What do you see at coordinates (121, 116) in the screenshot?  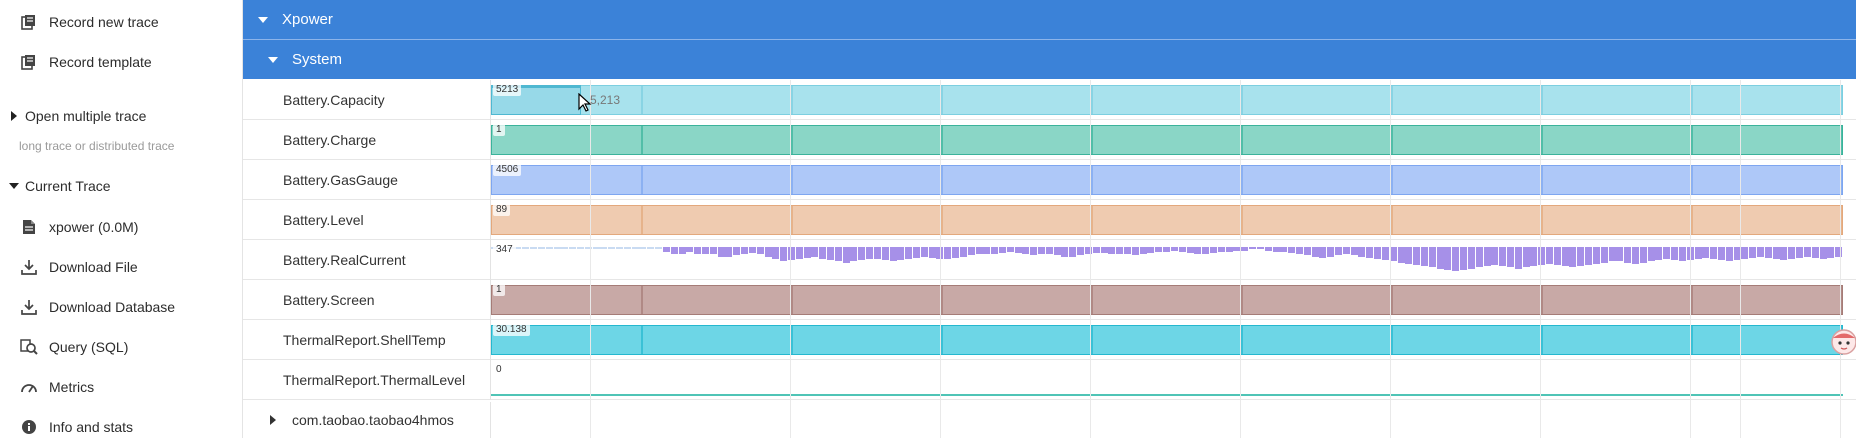 I see `open-multiple-trace-toggle: Open multiple trace` at bounding box center [121, 116].